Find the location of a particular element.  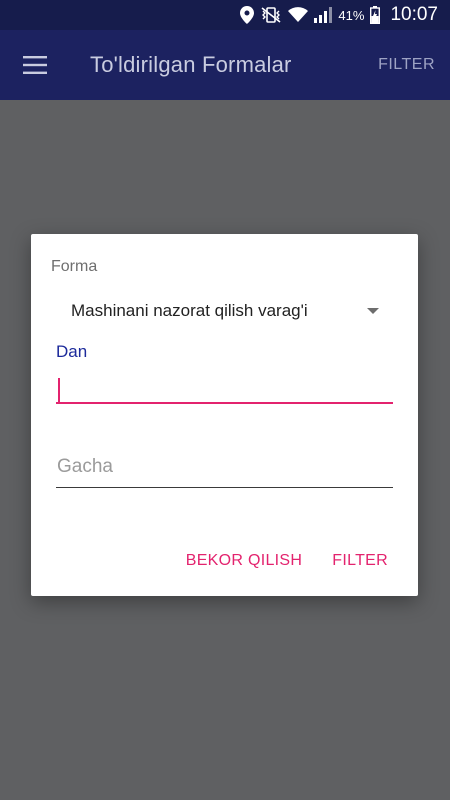

vibrate-icon is located at coordinates (271, 15).